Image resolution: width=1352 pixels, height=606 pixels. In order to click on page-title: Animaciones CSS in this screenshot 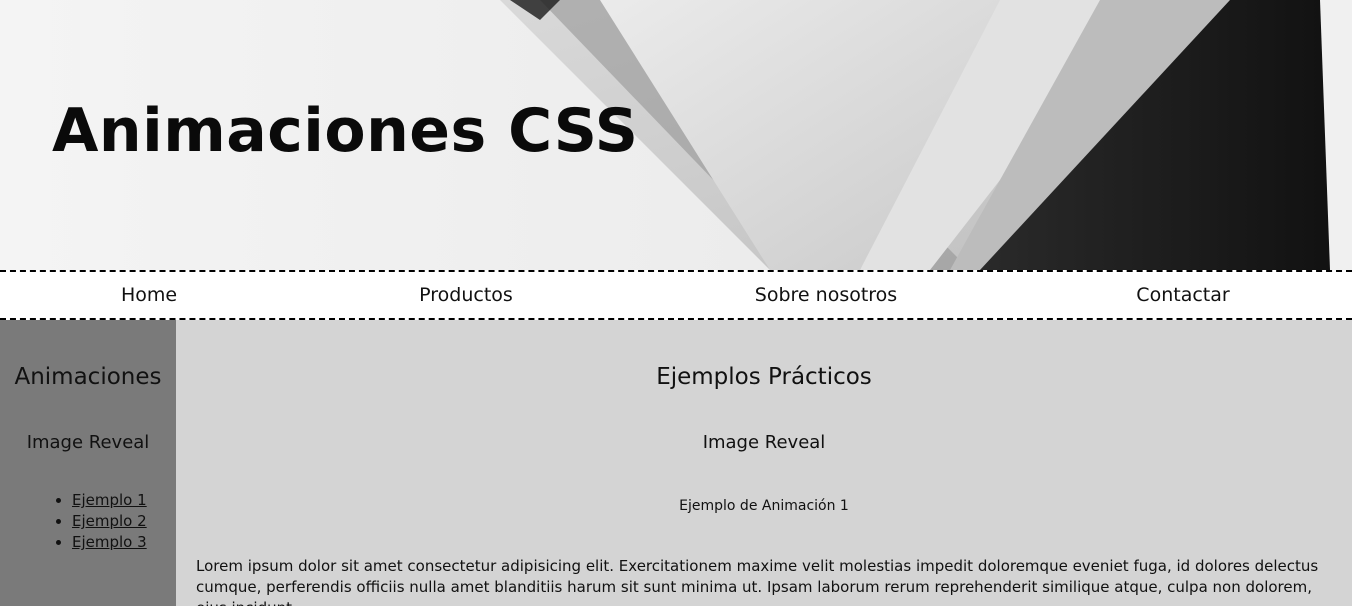, I will do `click(345, 131)`.